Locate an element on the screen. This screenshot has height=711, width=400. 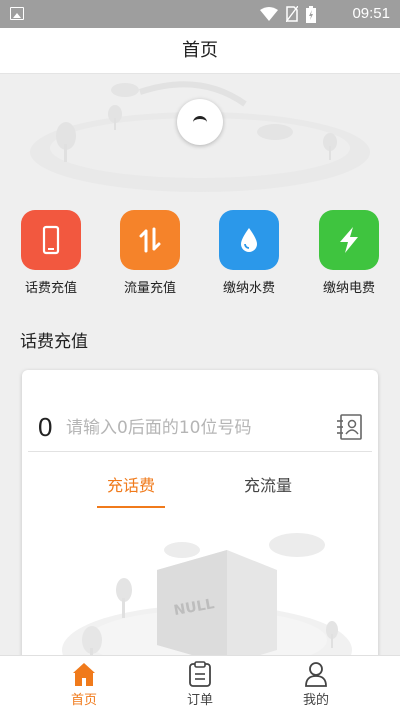
service-phone-recharge: 话费充值 is located at coordinates (51, 253).